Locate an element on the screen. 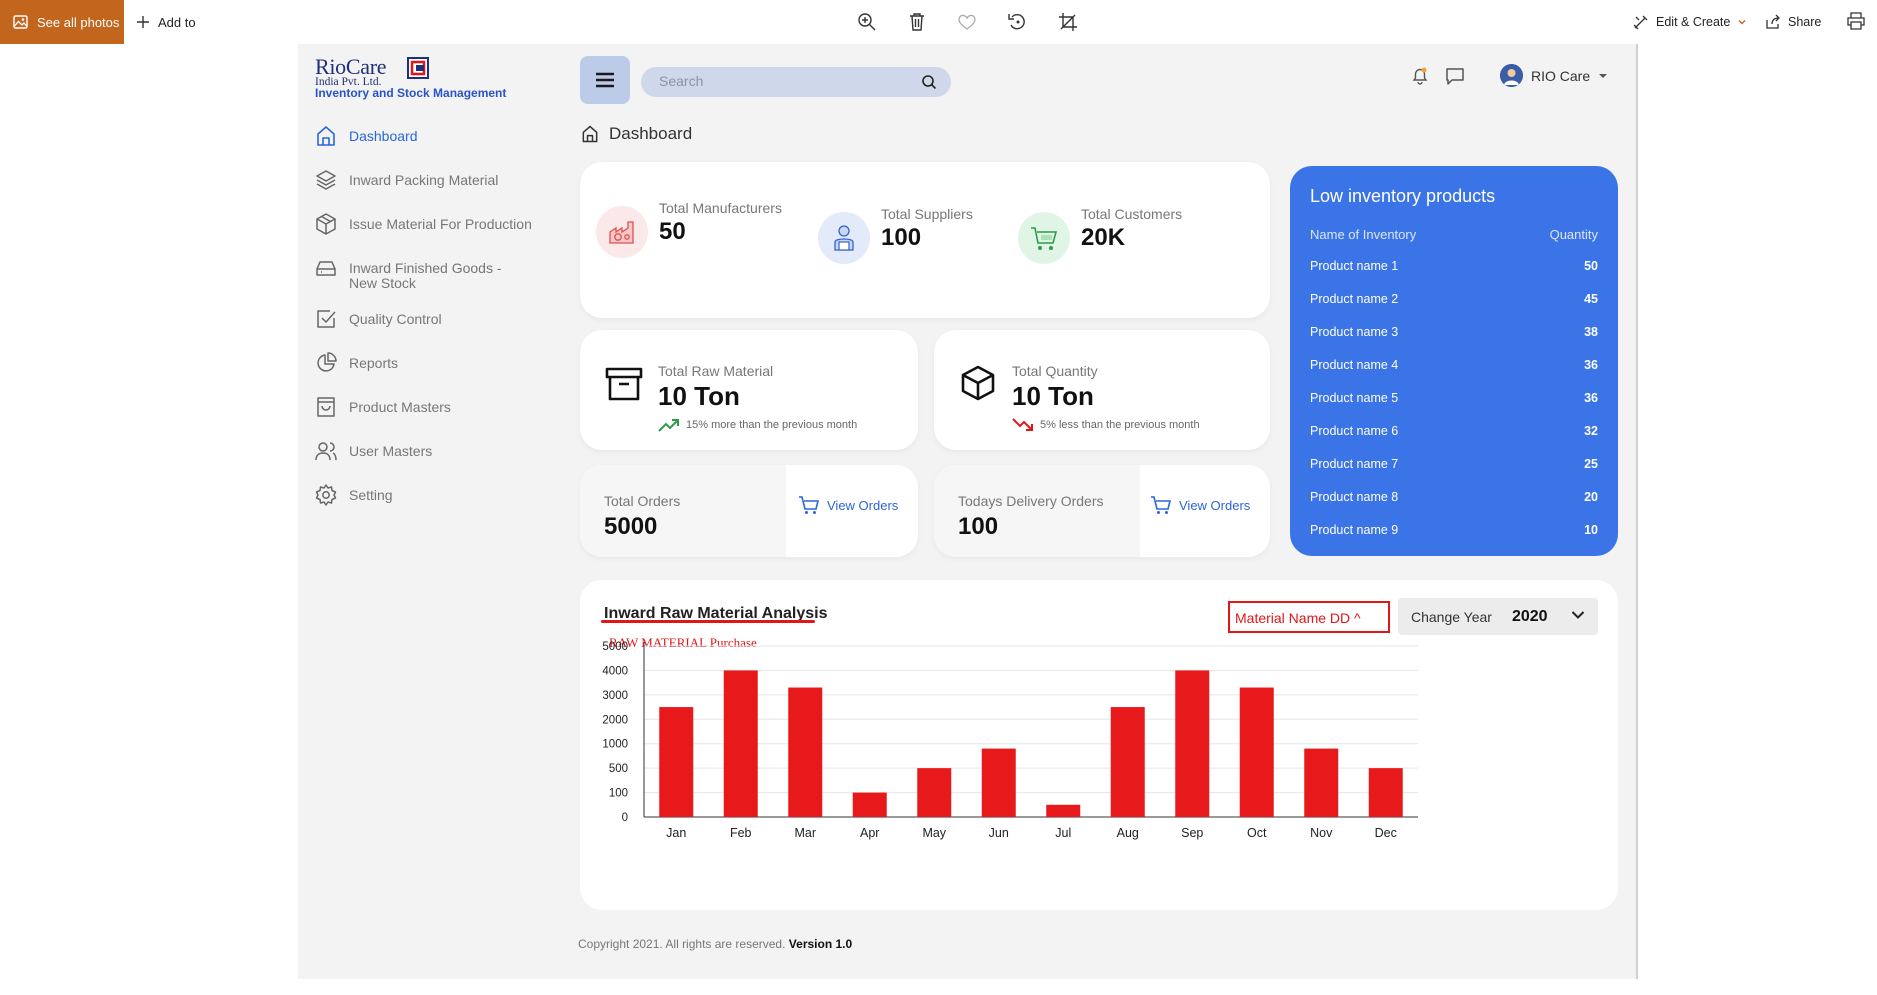 The image size is (1877, 995). stat-label: Total Manufacturers is located at coordinates (720, 208).